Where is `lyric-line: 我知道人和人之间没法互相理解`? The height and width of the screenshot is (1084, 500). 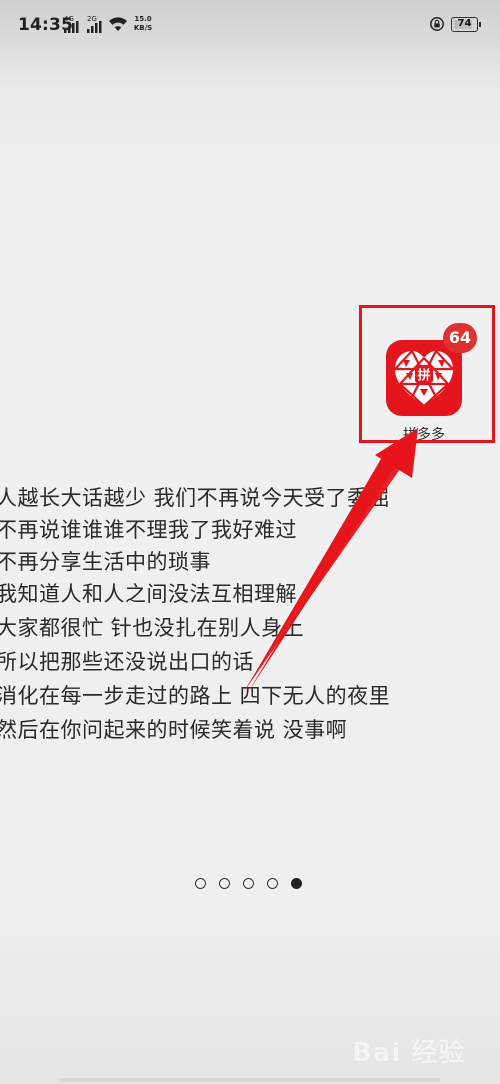
lyric-line: 我知道人和人之间没法互相理解 is located at coordinates (148, 594).